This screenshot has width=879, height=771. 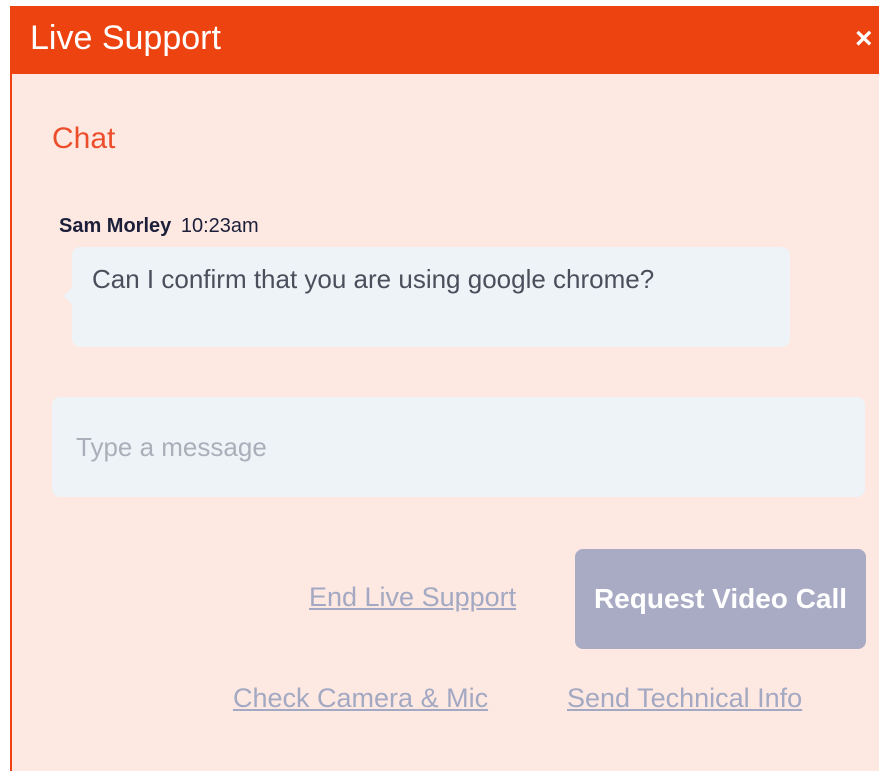 What do you see at coordinates (412, 597) in the screenshot?
I see `end-live-support-link: End Live Support` at bounding box center [412, 597].